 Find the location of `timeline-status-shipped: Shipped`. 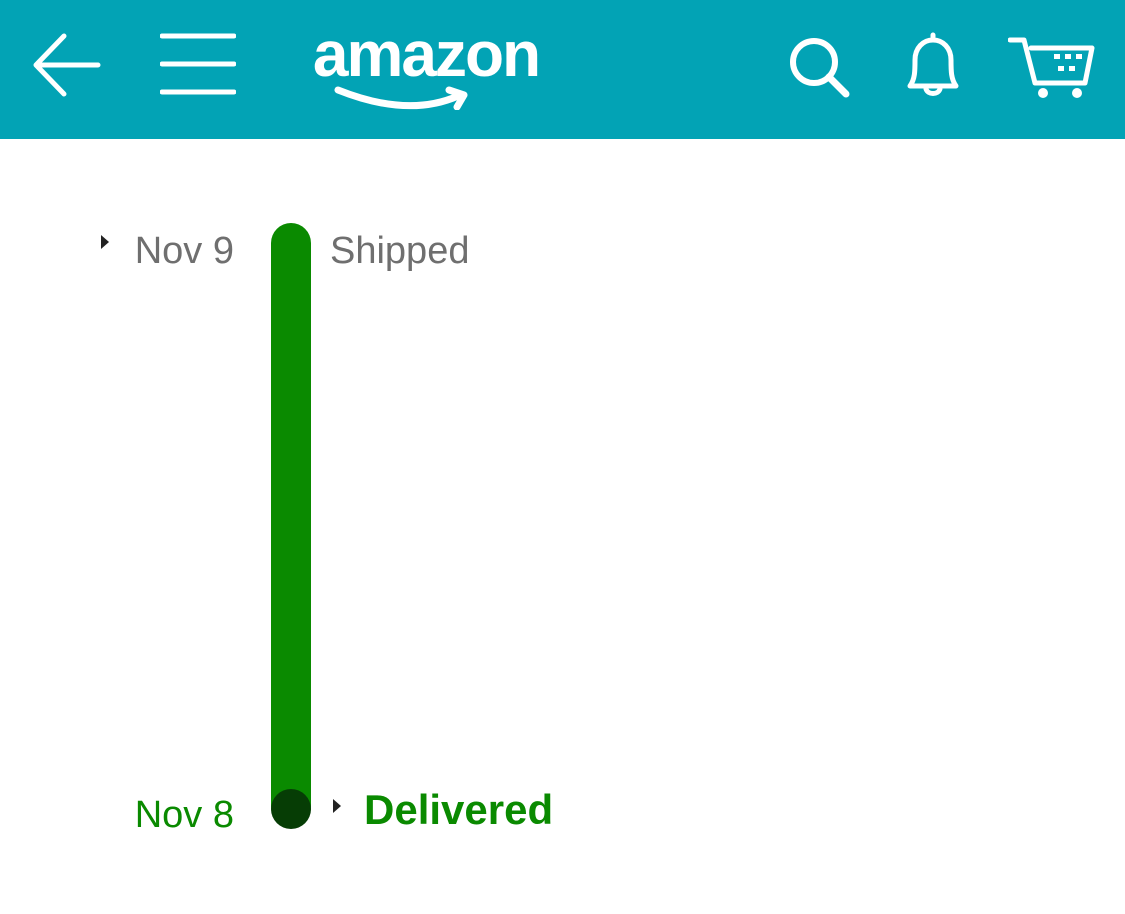

timeline-status-shipped: Shipped is located at coordinates (400, 251).